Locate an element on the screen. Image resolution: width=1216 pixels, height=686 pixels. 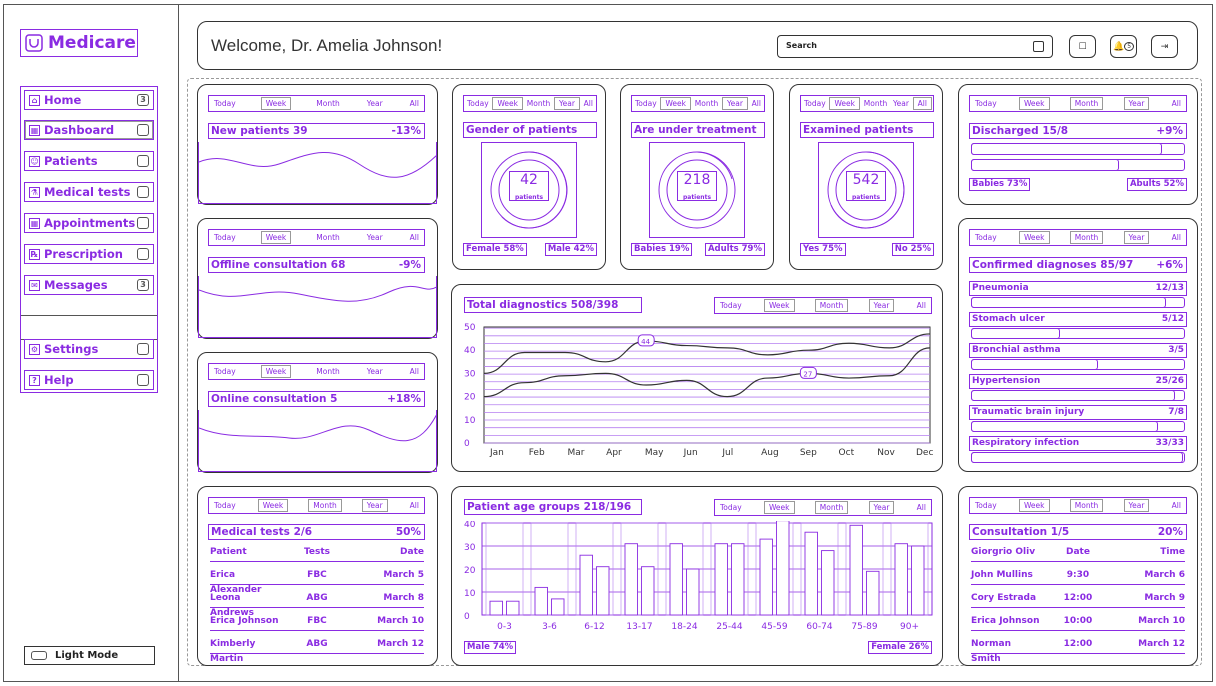
sidebar-item-dashboard: ▦ Dashboard is located at coordinates (89, 130).